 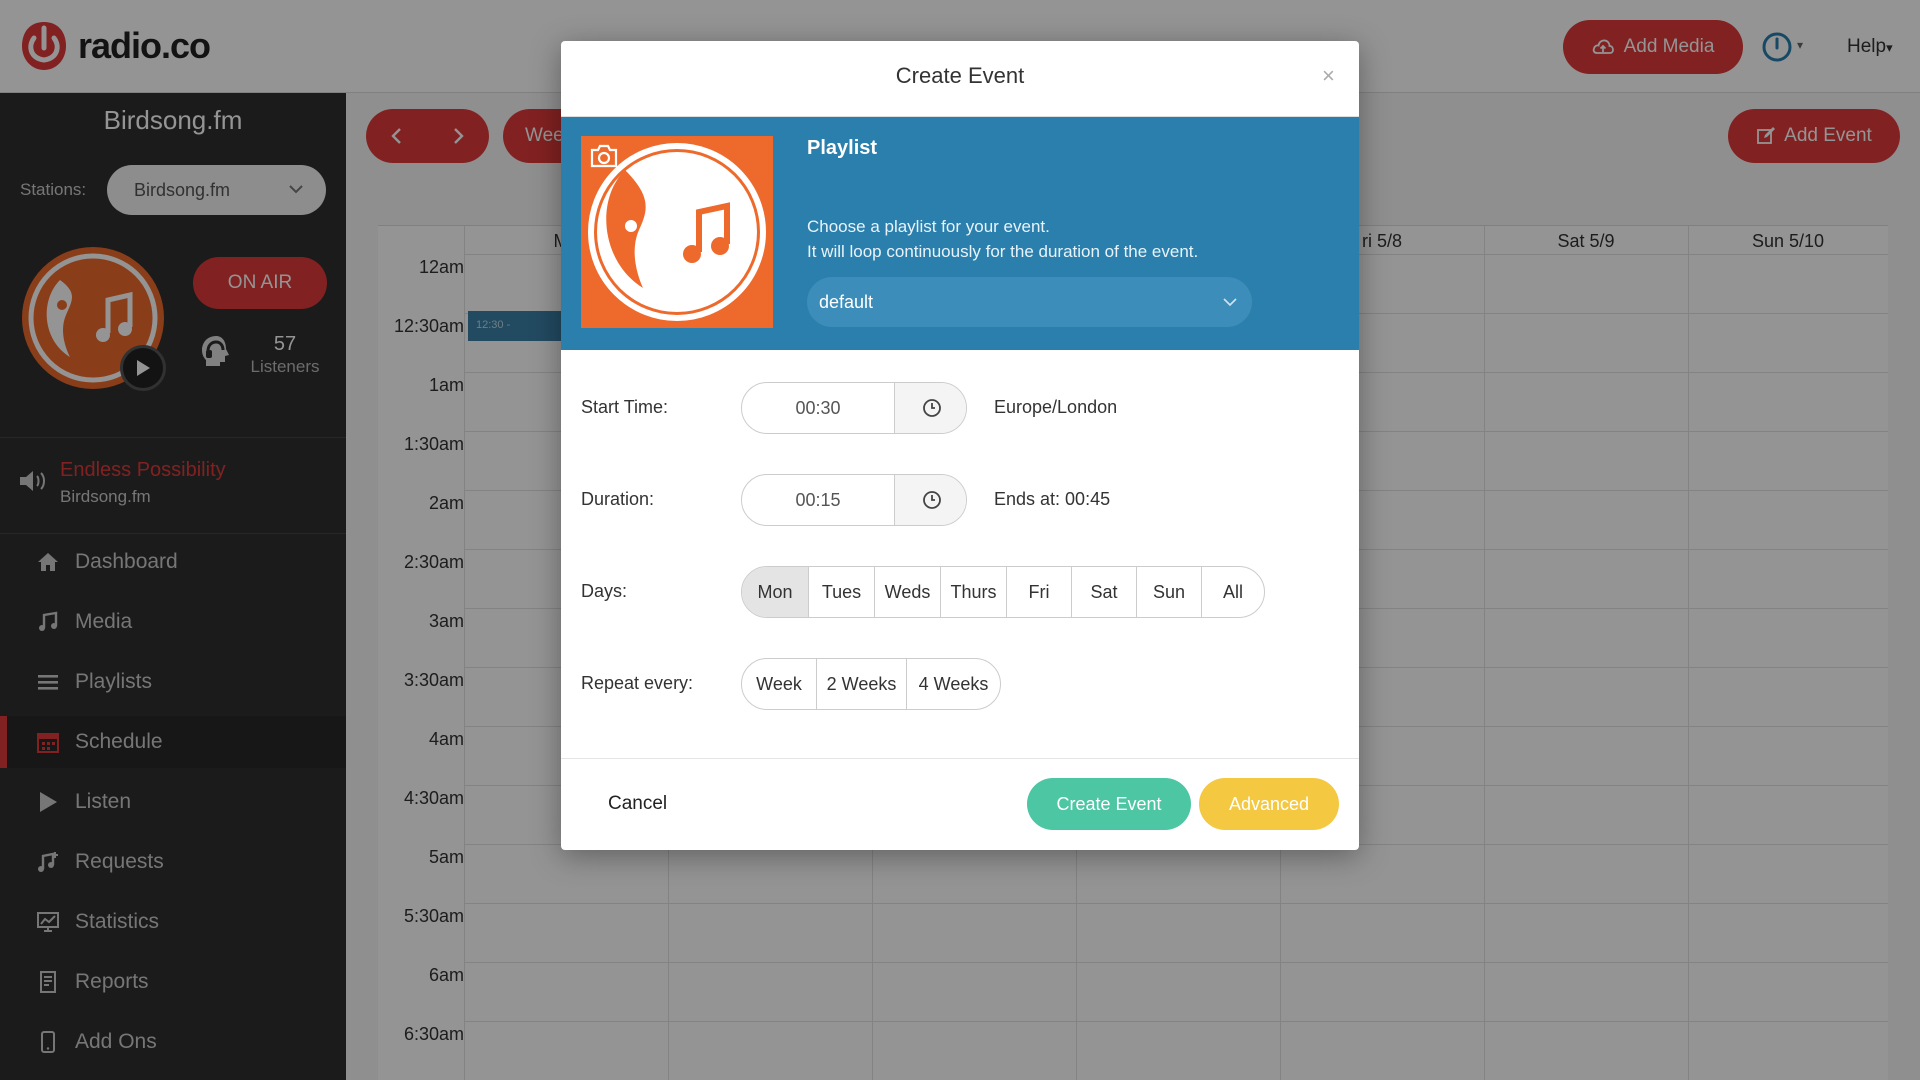 I want to click on repeat-label: Repeat every:, so click(x=637, y=683).